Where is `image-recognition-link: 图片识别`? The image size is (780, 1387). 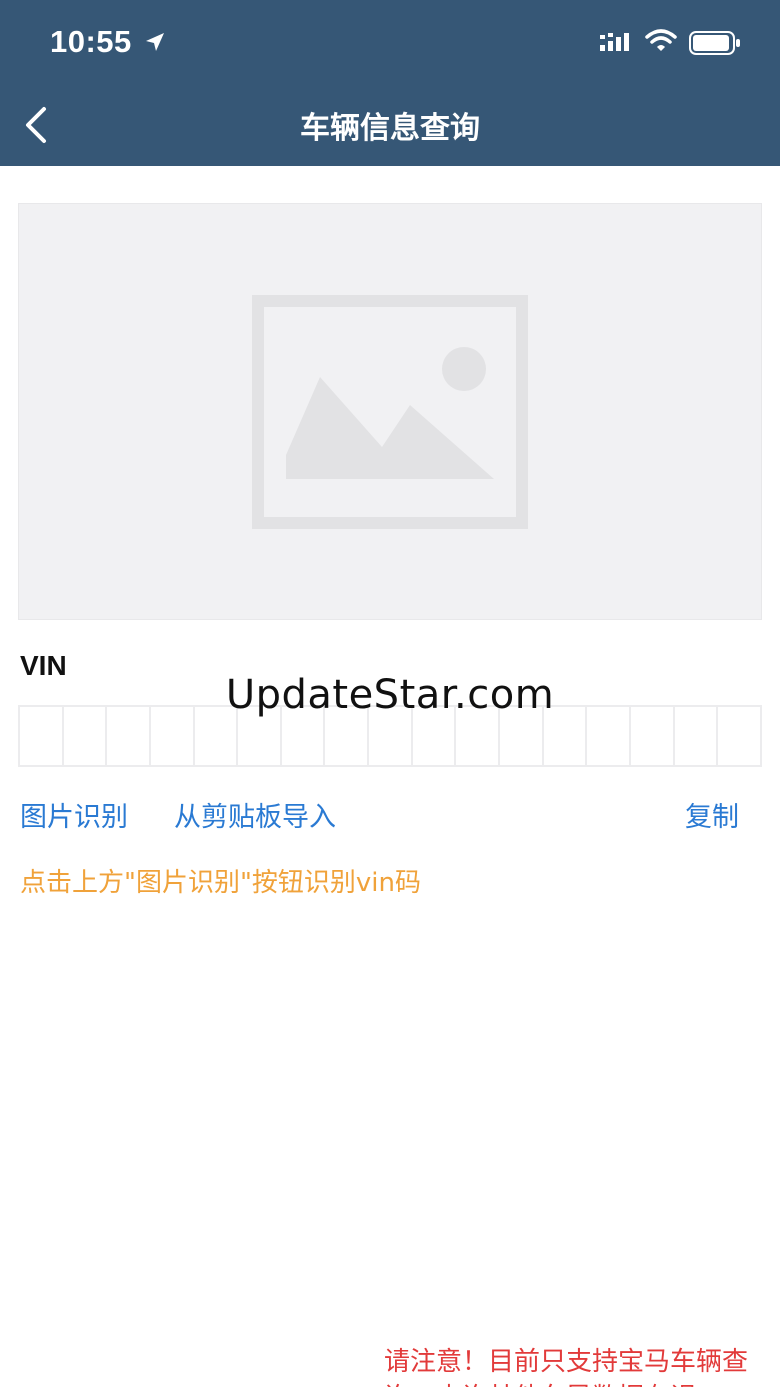
image-recognition-link: 图片识别 is located at coordinates (74, 814).